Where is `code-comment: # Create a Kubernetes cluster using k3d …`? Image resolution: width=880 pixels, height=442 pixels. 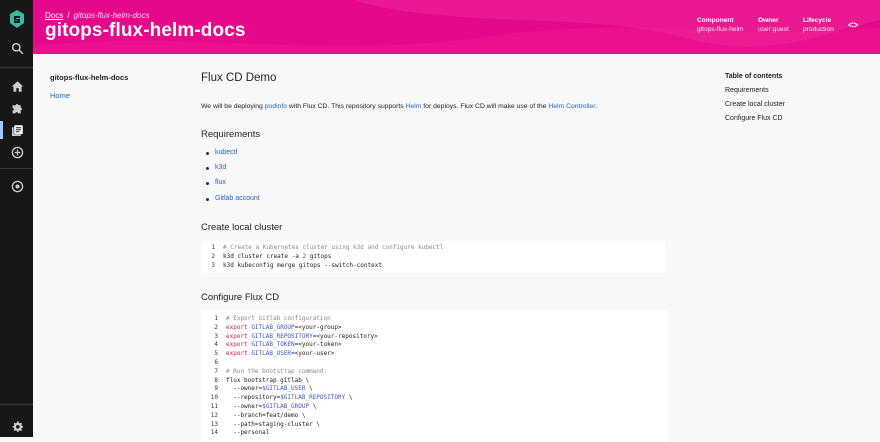
code-comment: # Create a Kubernetes cluster using k3d … is located at coordinates (333, 247).